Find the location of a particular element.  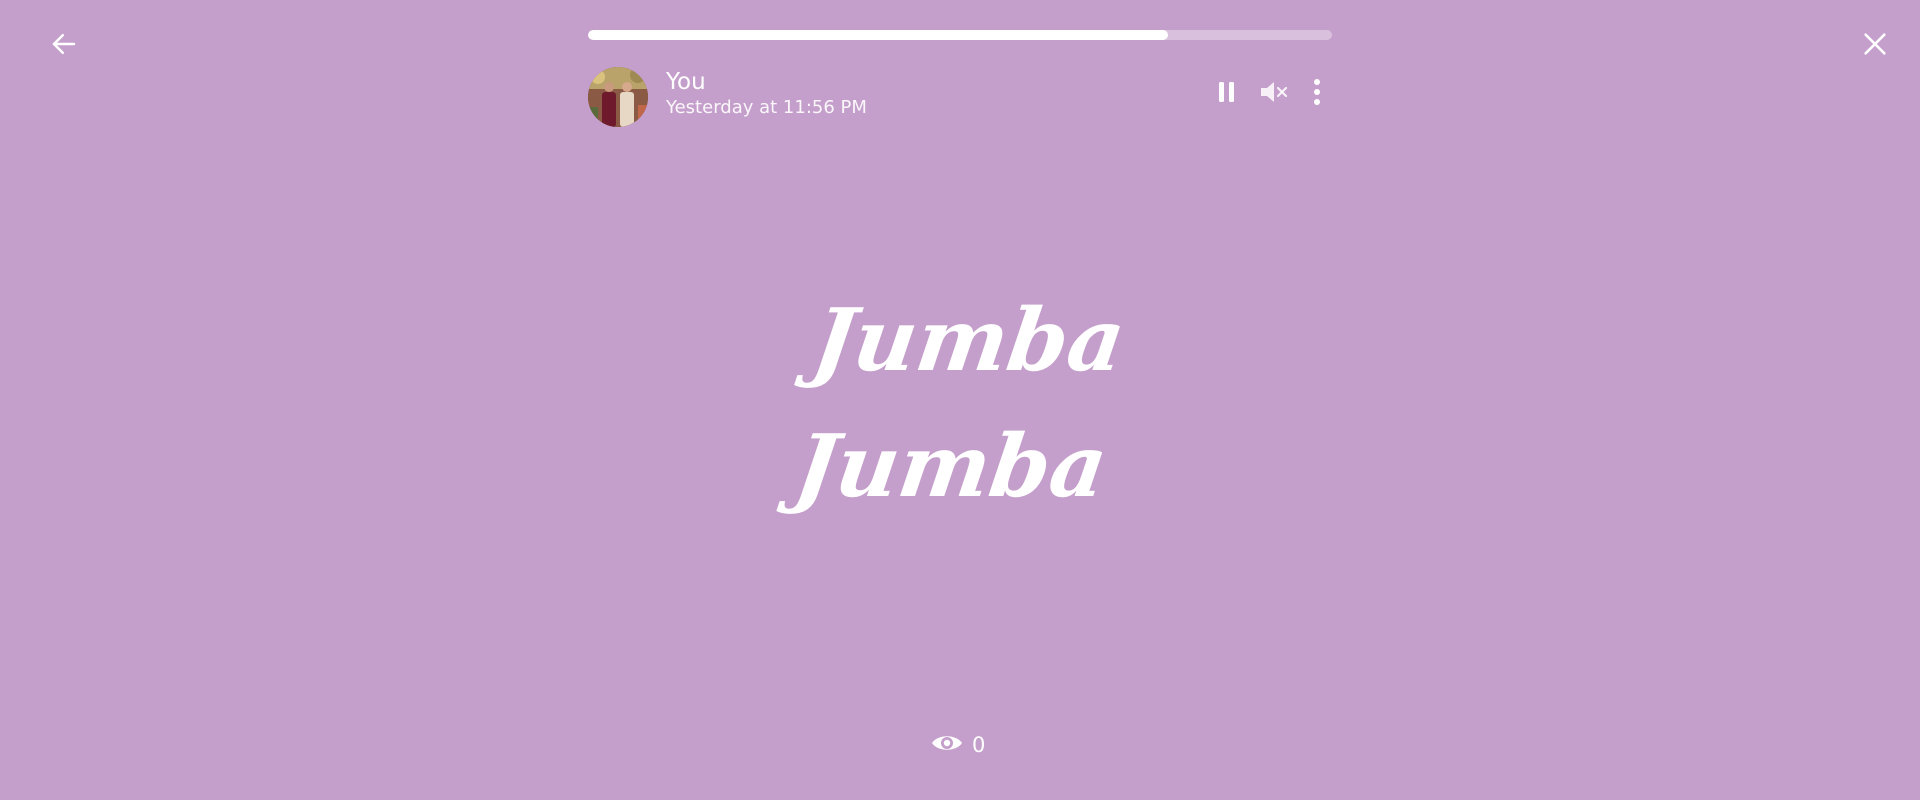

pause-icon is located at coordinates (1227, 94).